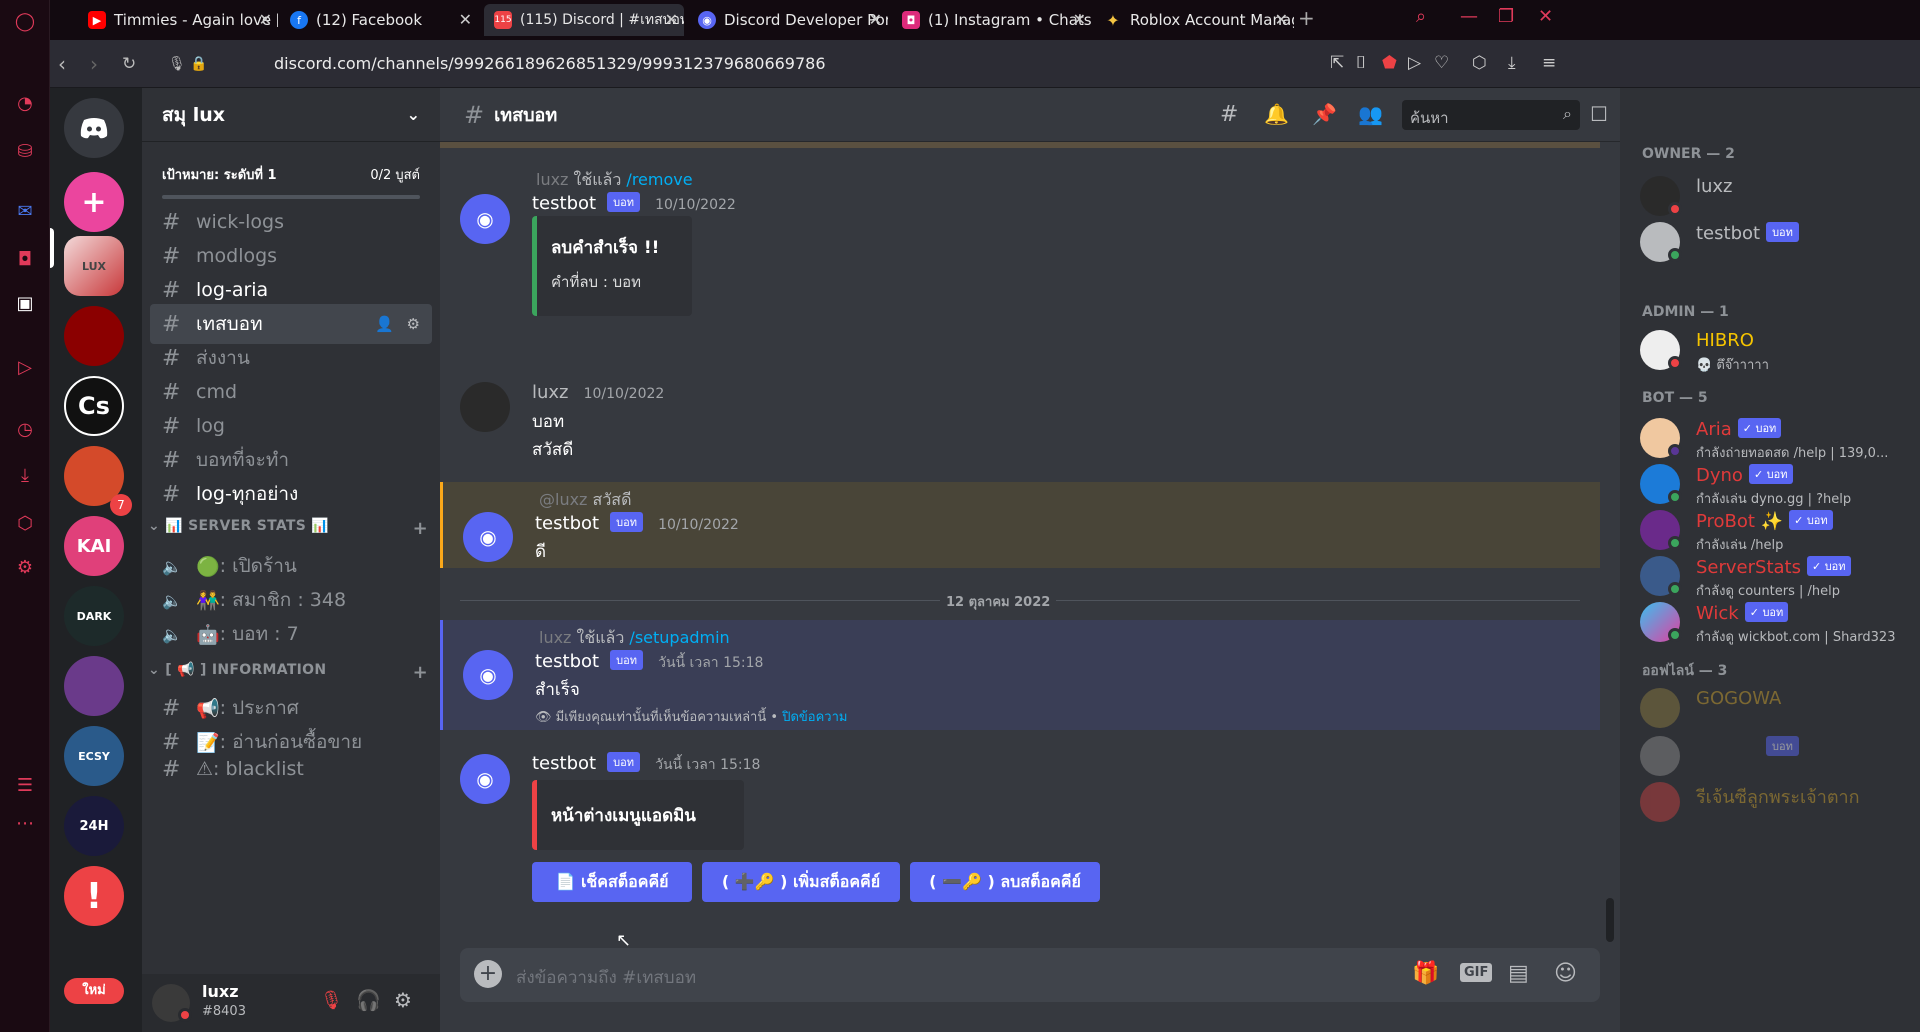 Image resolution: width=1920 pixels, height=1032 pixels. Describe the element at coordinates (1479, 63) in the screenshot. I see `box-icon: ⬡` at that location.